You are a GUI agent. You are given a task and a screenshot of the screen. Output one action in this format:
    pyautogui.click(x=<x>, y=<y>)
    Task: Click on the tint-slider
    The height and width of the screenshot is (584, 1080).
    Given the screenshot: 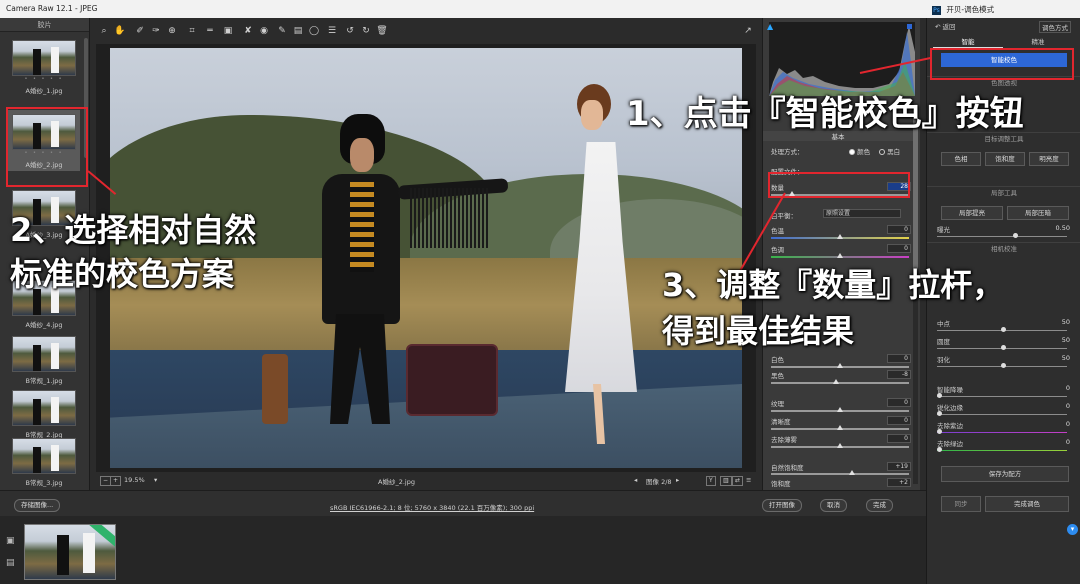 What is the action you would take?
    pyautogui.click(x=840, y=255)
    